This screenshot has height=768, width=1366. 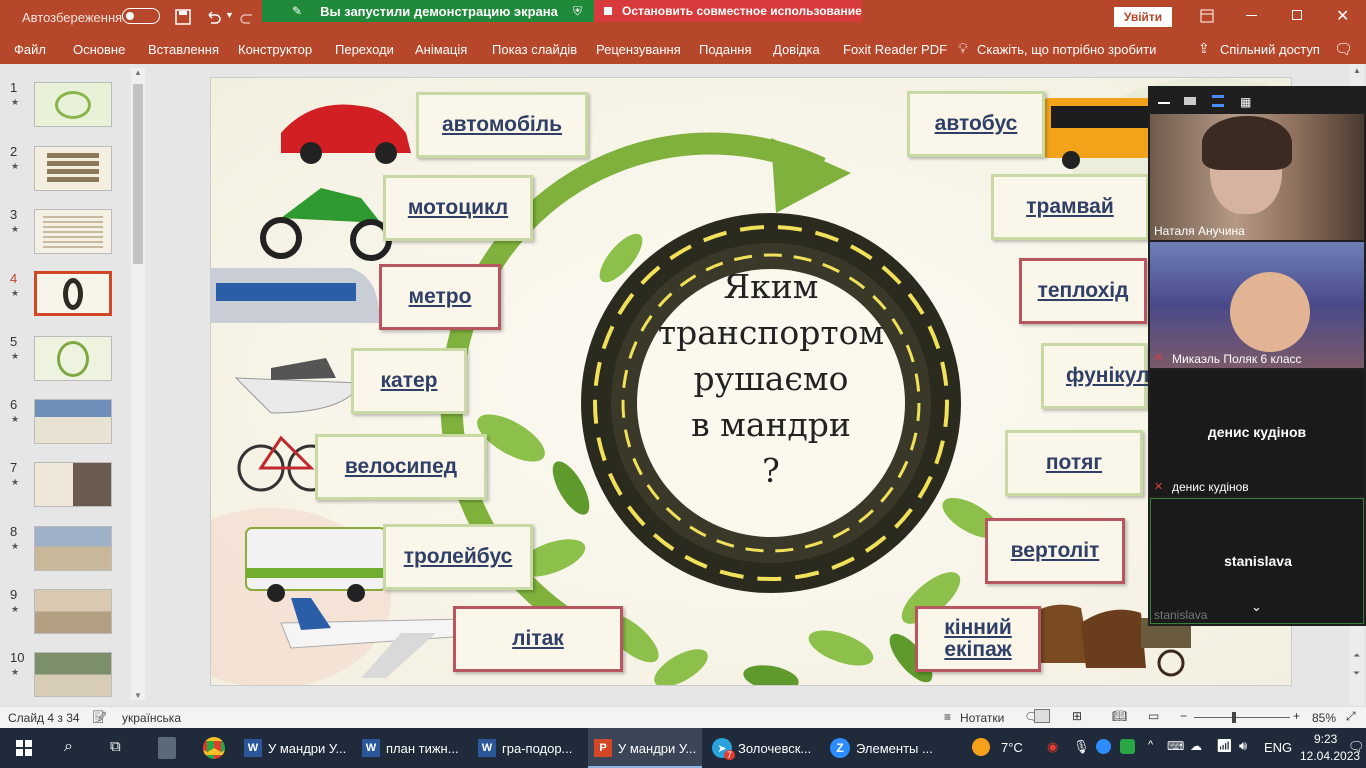 What do you see at coordinates (99, 717) in the screenshot?
I see `spellcheck-icon: 📝︎` at bounding box center [99, 717].